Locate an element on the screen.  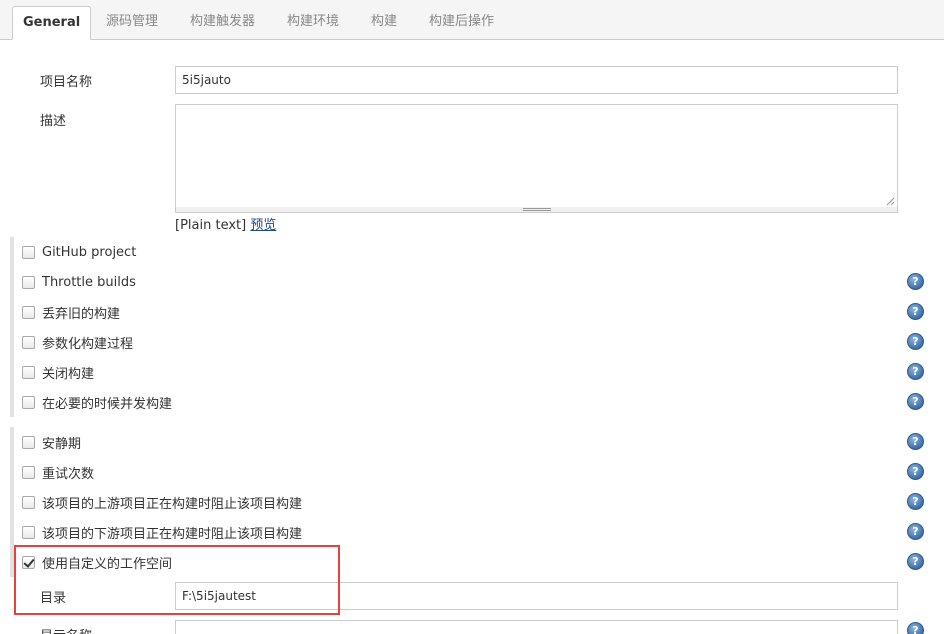
throttle-builds-checkbox is located at coordinates (28, 282).